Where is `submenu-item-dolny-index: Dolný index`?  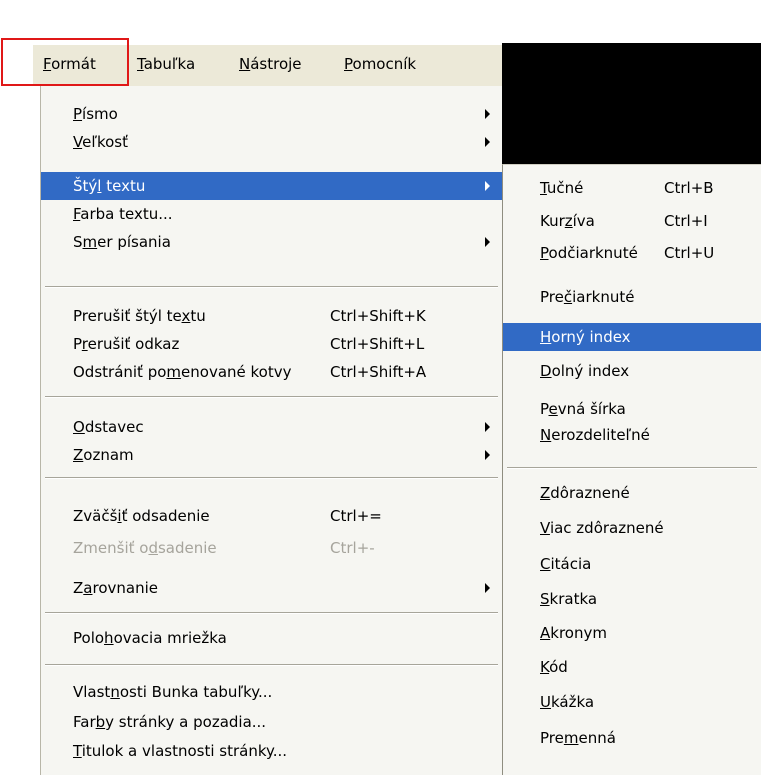
submenu-item-dolny-index: Dolný index is located at coordinates (632, 371).